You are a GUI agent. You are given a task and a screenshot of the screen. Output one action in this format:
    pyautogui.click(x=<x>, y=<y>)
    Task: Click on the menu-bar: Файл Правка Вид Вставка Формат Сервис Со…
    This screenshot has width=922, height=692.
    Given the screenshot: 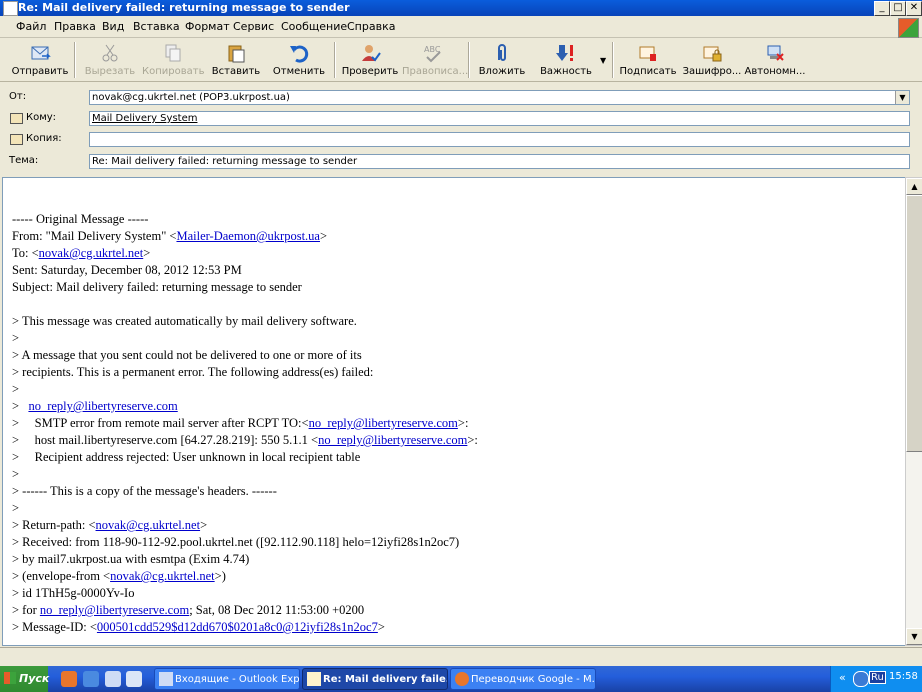 What is the action you would take?
    pyautogui.click(x=461, y=27)
    